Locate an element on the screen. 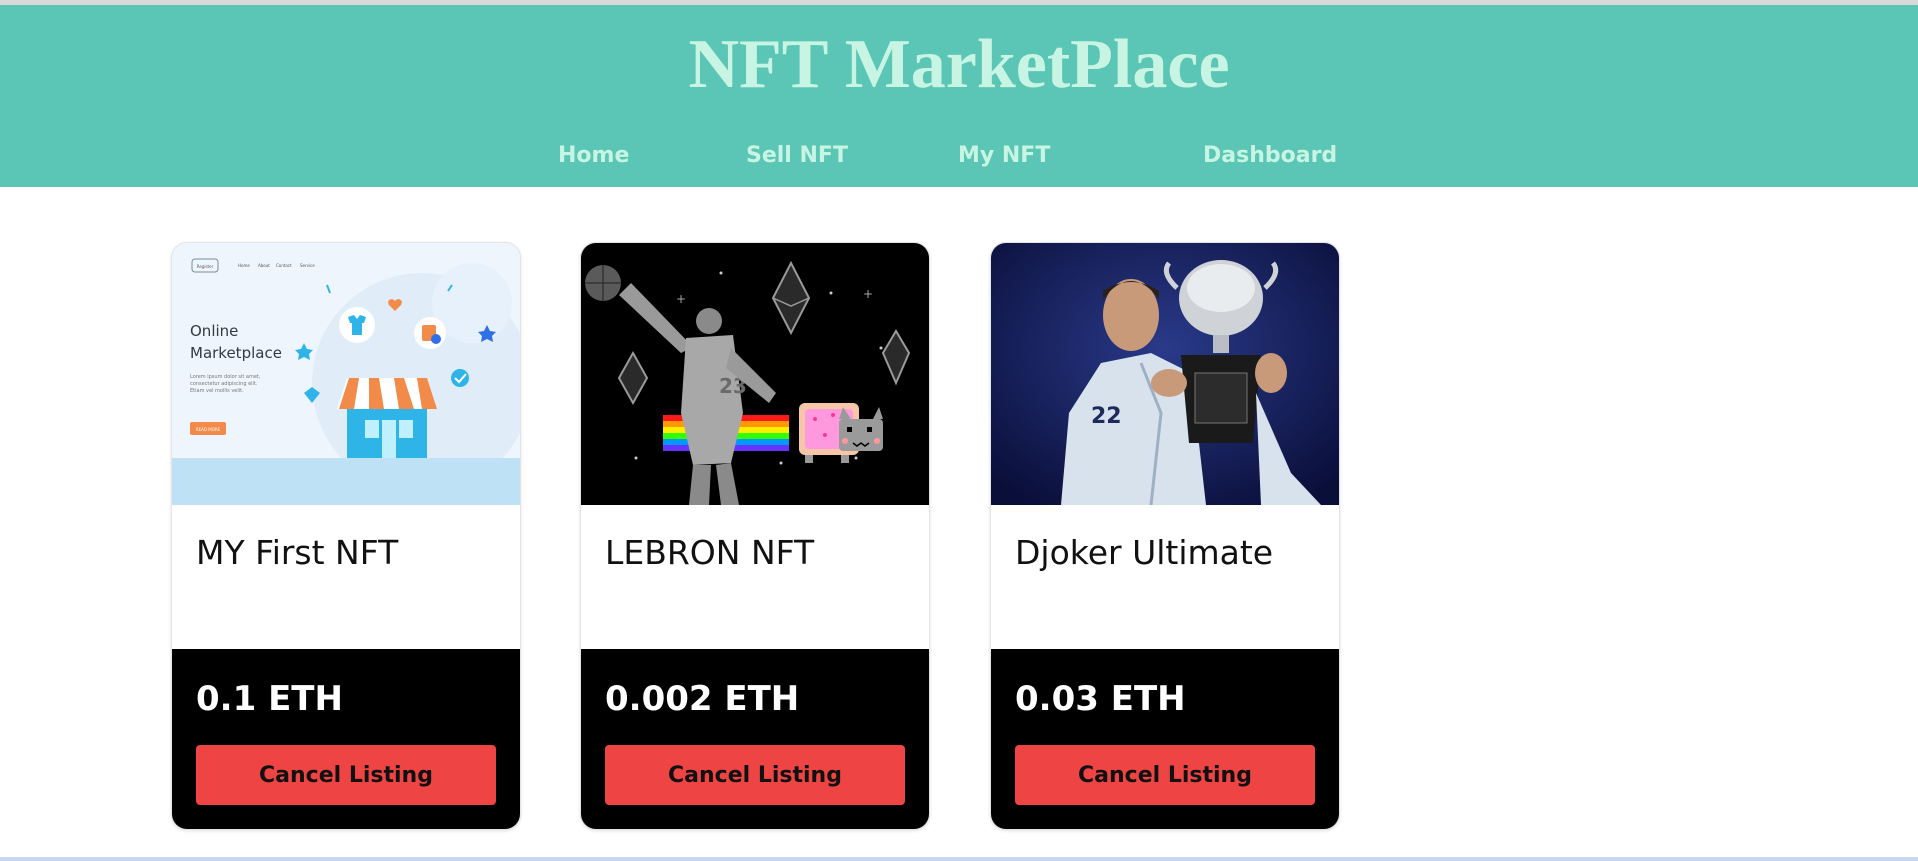 This screenshot has width=1918, height=861. mock-body-line-1: Lorem ipsum dolor sit amet, is located at coordinates (225, 377).